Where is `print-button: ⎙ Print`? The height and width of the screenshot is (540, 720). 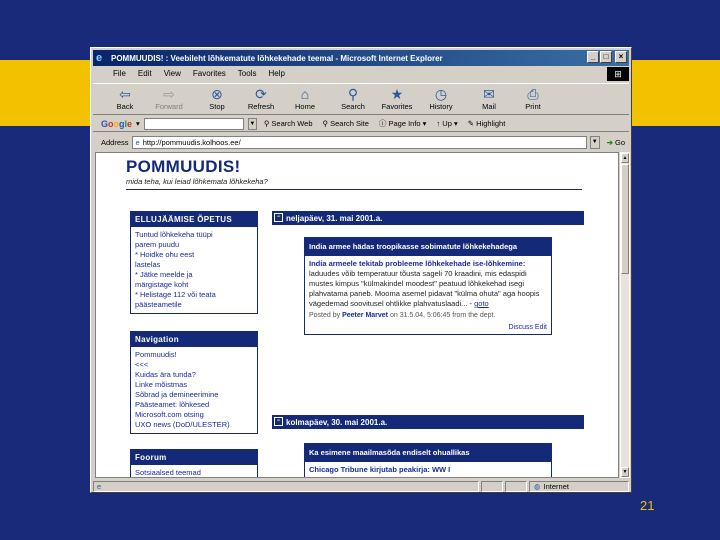 print-button: ⎙ Print is located at coordinates (533, 99).